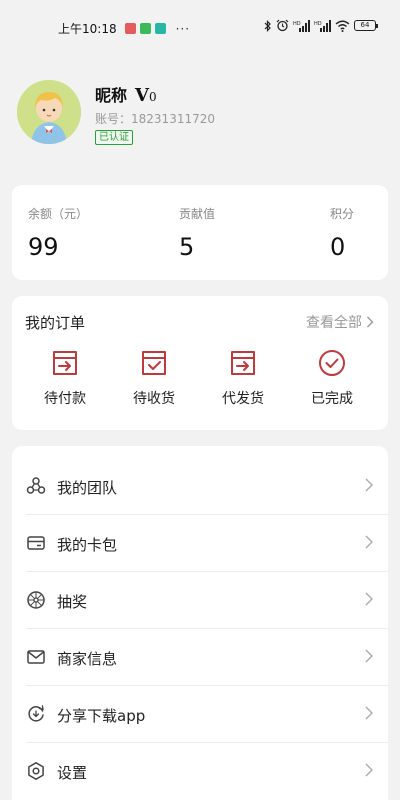  What do you see at coordinates (173, 119) in the screenshot?
I see `account-number: 18231311720` at bounding box center [173, 119].